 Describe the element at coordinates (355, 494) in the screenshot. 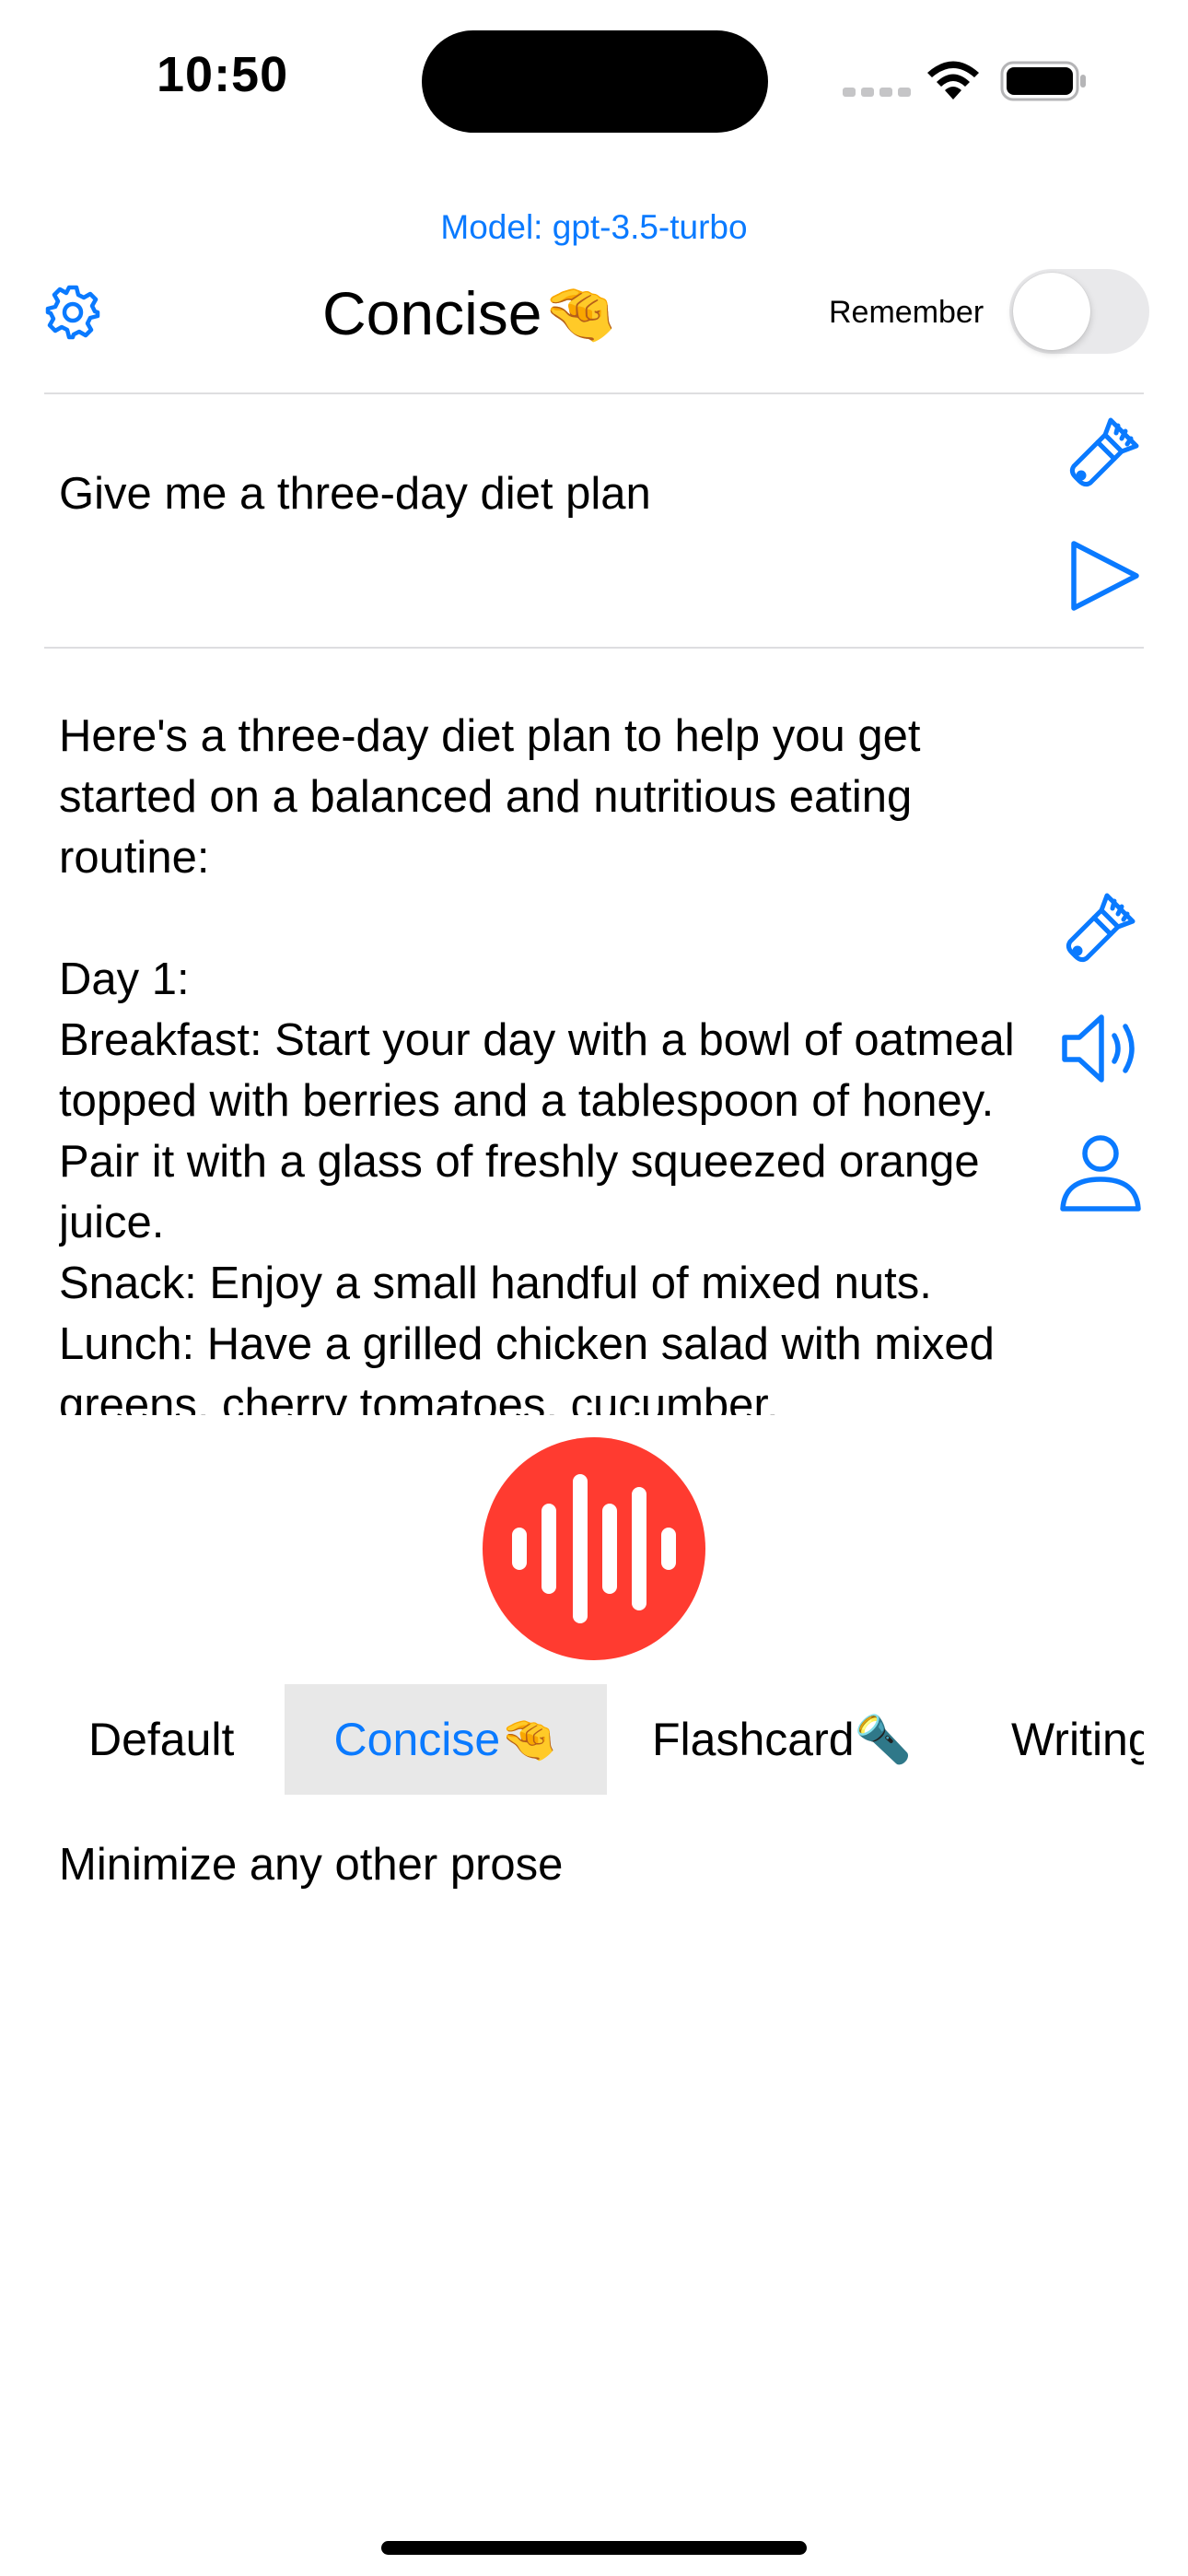

I see `prompt-input: Give me a three-day diet plan` at that location.